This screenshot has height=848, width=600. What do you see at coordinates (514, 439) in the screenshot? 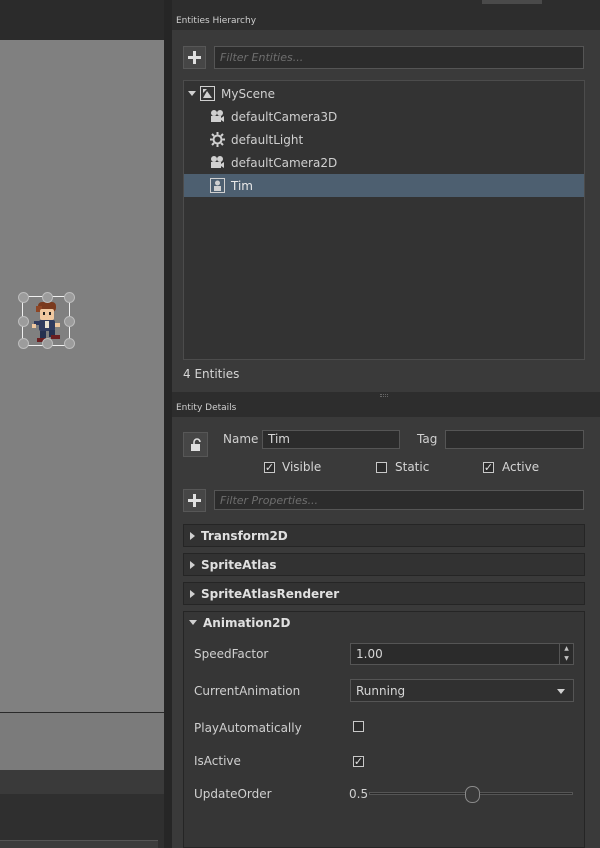
I see `tag-field` at bounding box center [514, 439].